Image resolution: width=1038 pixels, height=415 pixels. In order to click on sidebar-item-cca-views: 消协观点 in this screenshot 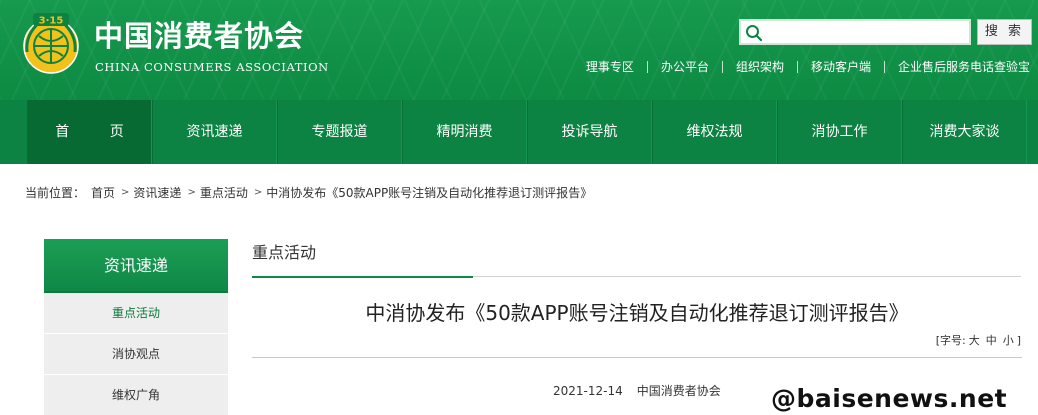, I will do `click(136, 354)`.